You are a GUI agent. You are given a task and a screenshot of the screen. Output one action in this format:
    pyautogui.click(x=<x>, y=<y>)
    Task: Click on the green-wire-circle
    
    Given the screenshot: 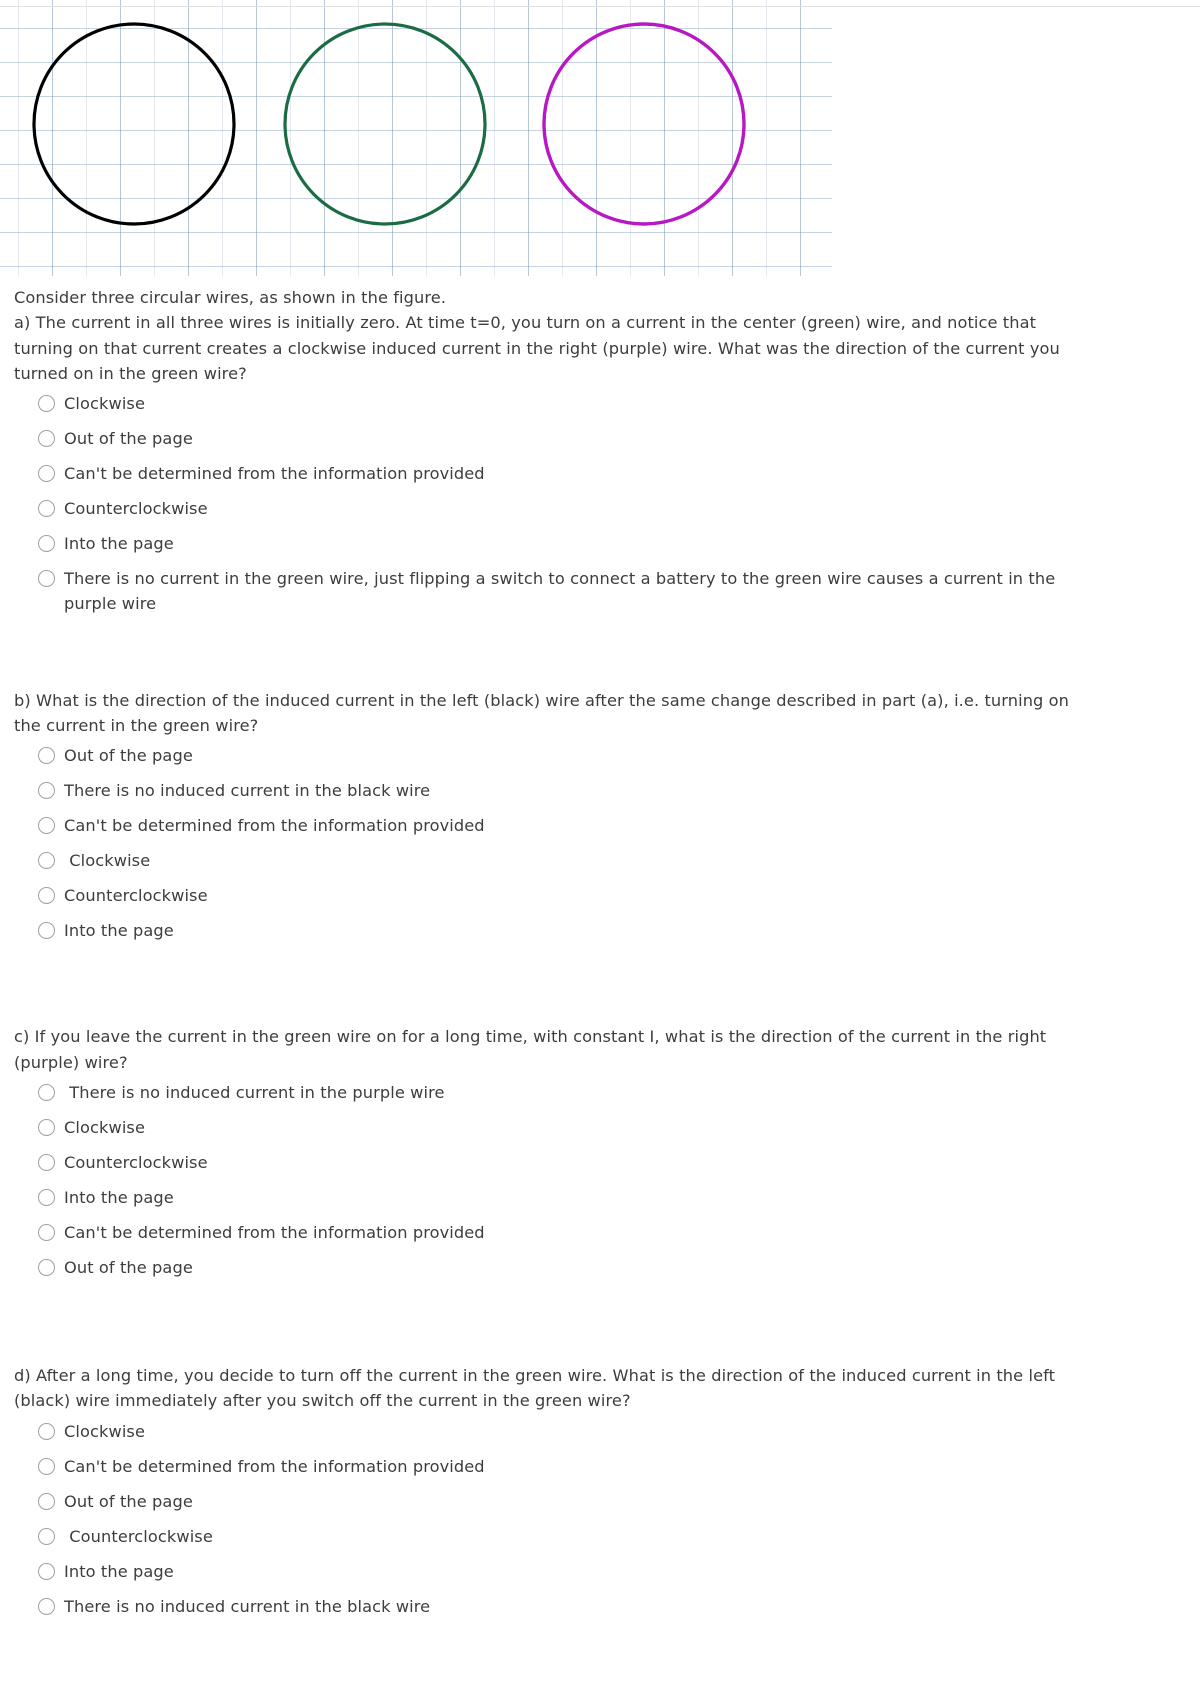 What is the action you would take?
    pyautogui.click(x=385, y=124)
    